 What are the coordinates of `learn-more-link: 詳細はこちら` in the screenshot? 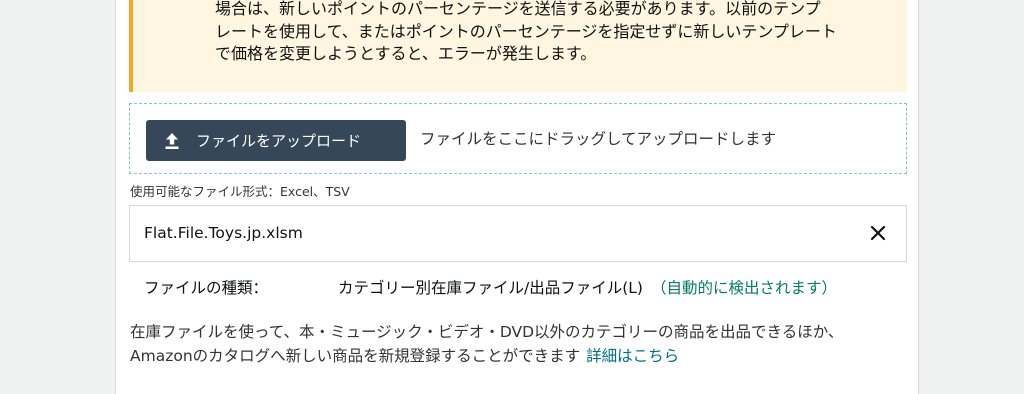 It's located at (632, 356).